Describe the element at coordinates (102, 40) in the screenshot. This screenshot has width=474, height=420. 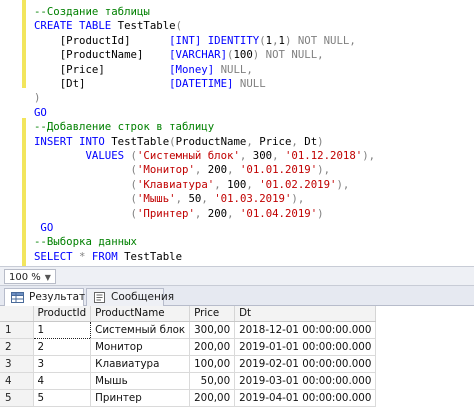
I see `code-token: [ProductId]` at that location.